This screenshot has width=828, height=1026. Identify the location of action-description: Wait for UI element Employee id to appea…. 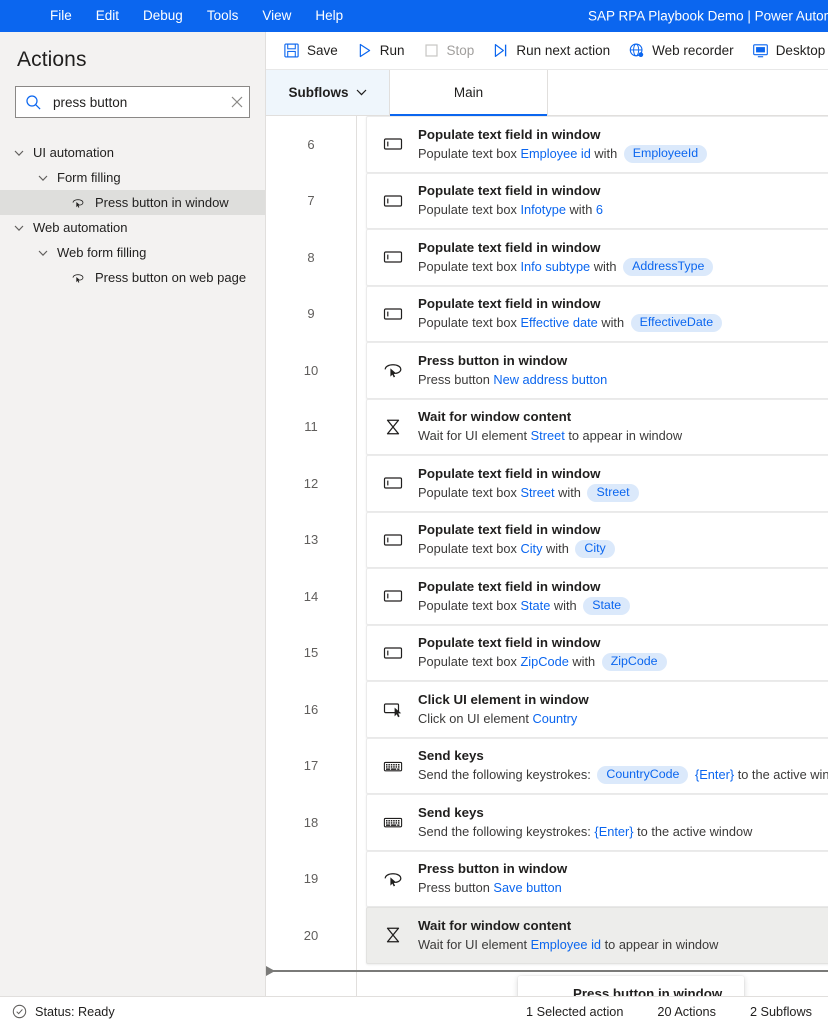
(568, 945).